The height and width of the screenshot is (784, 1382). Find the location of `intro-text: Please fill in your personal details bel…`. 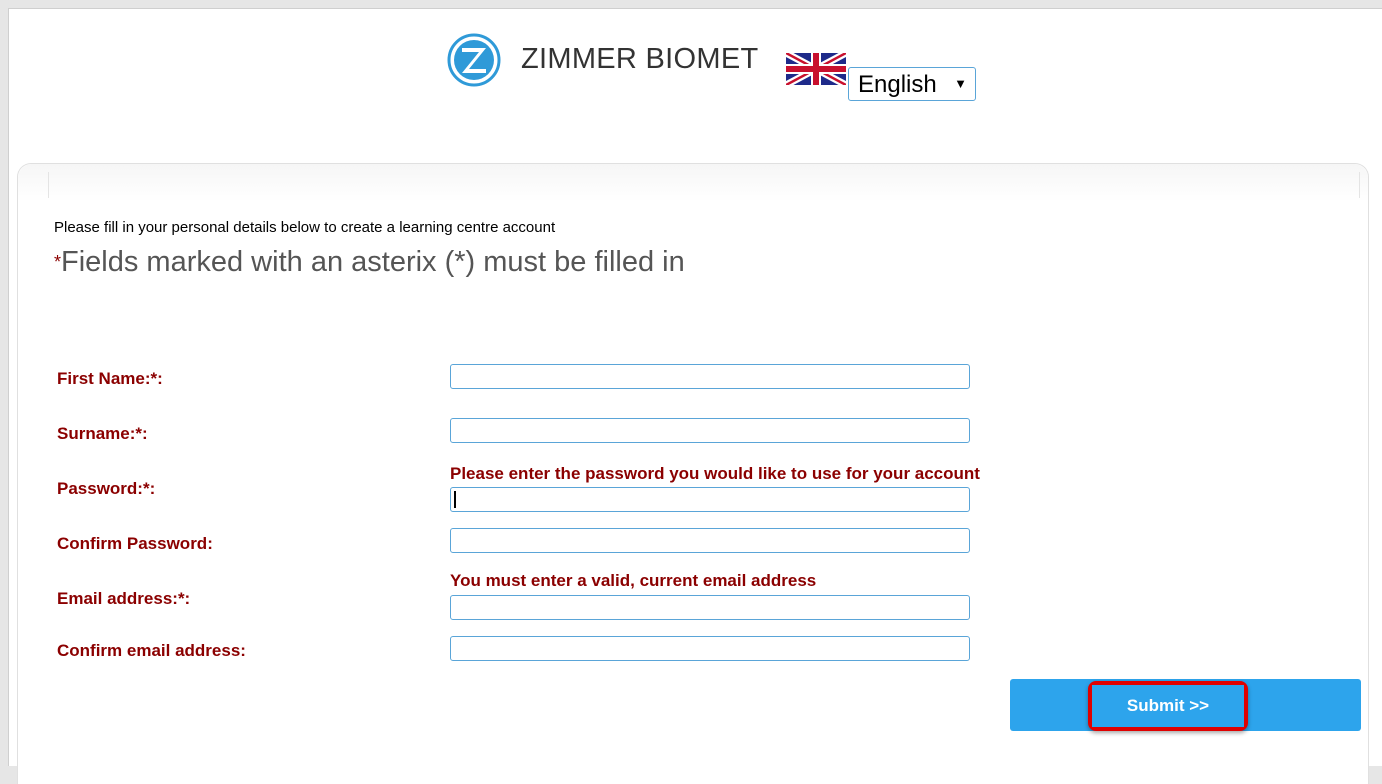

intro-text: Please fill in your personal details bel… is located at coordinates (305, 227).